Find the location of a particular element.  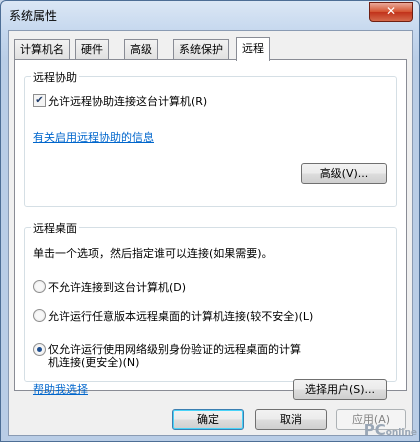

help-me-choose-link: 帮助我选择 is located at coordinates (60, 389).